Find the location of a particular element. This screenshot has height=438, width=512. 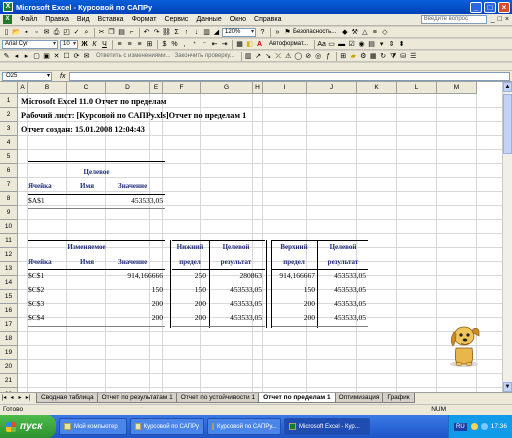

next-sheet-icon: ▸ is located at coordinates (20, 398).